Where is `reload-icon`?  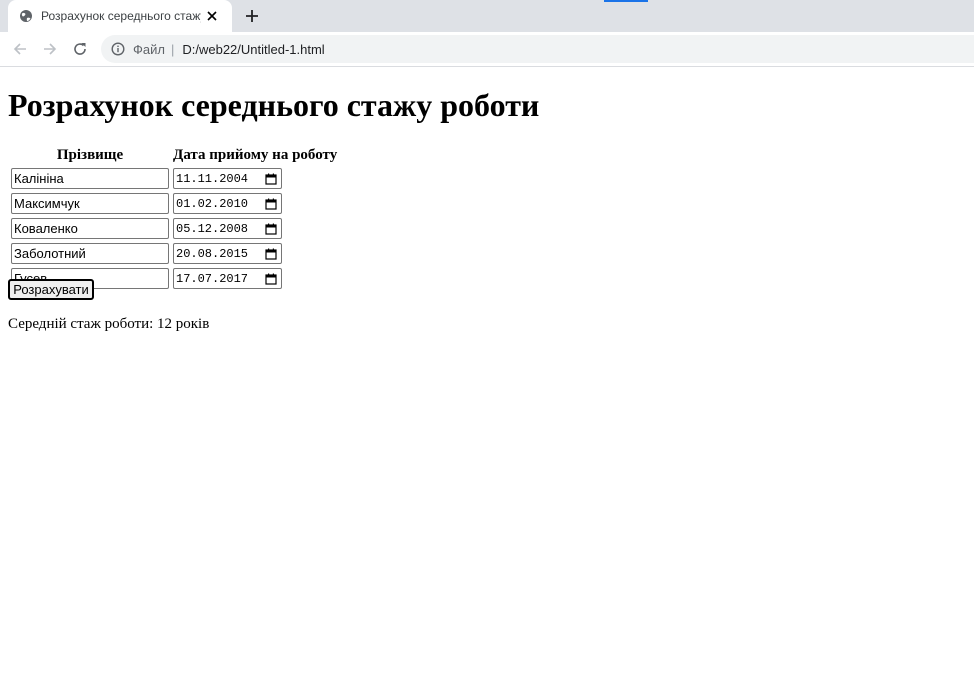 reload-icon is located at coordinates (80, 49).